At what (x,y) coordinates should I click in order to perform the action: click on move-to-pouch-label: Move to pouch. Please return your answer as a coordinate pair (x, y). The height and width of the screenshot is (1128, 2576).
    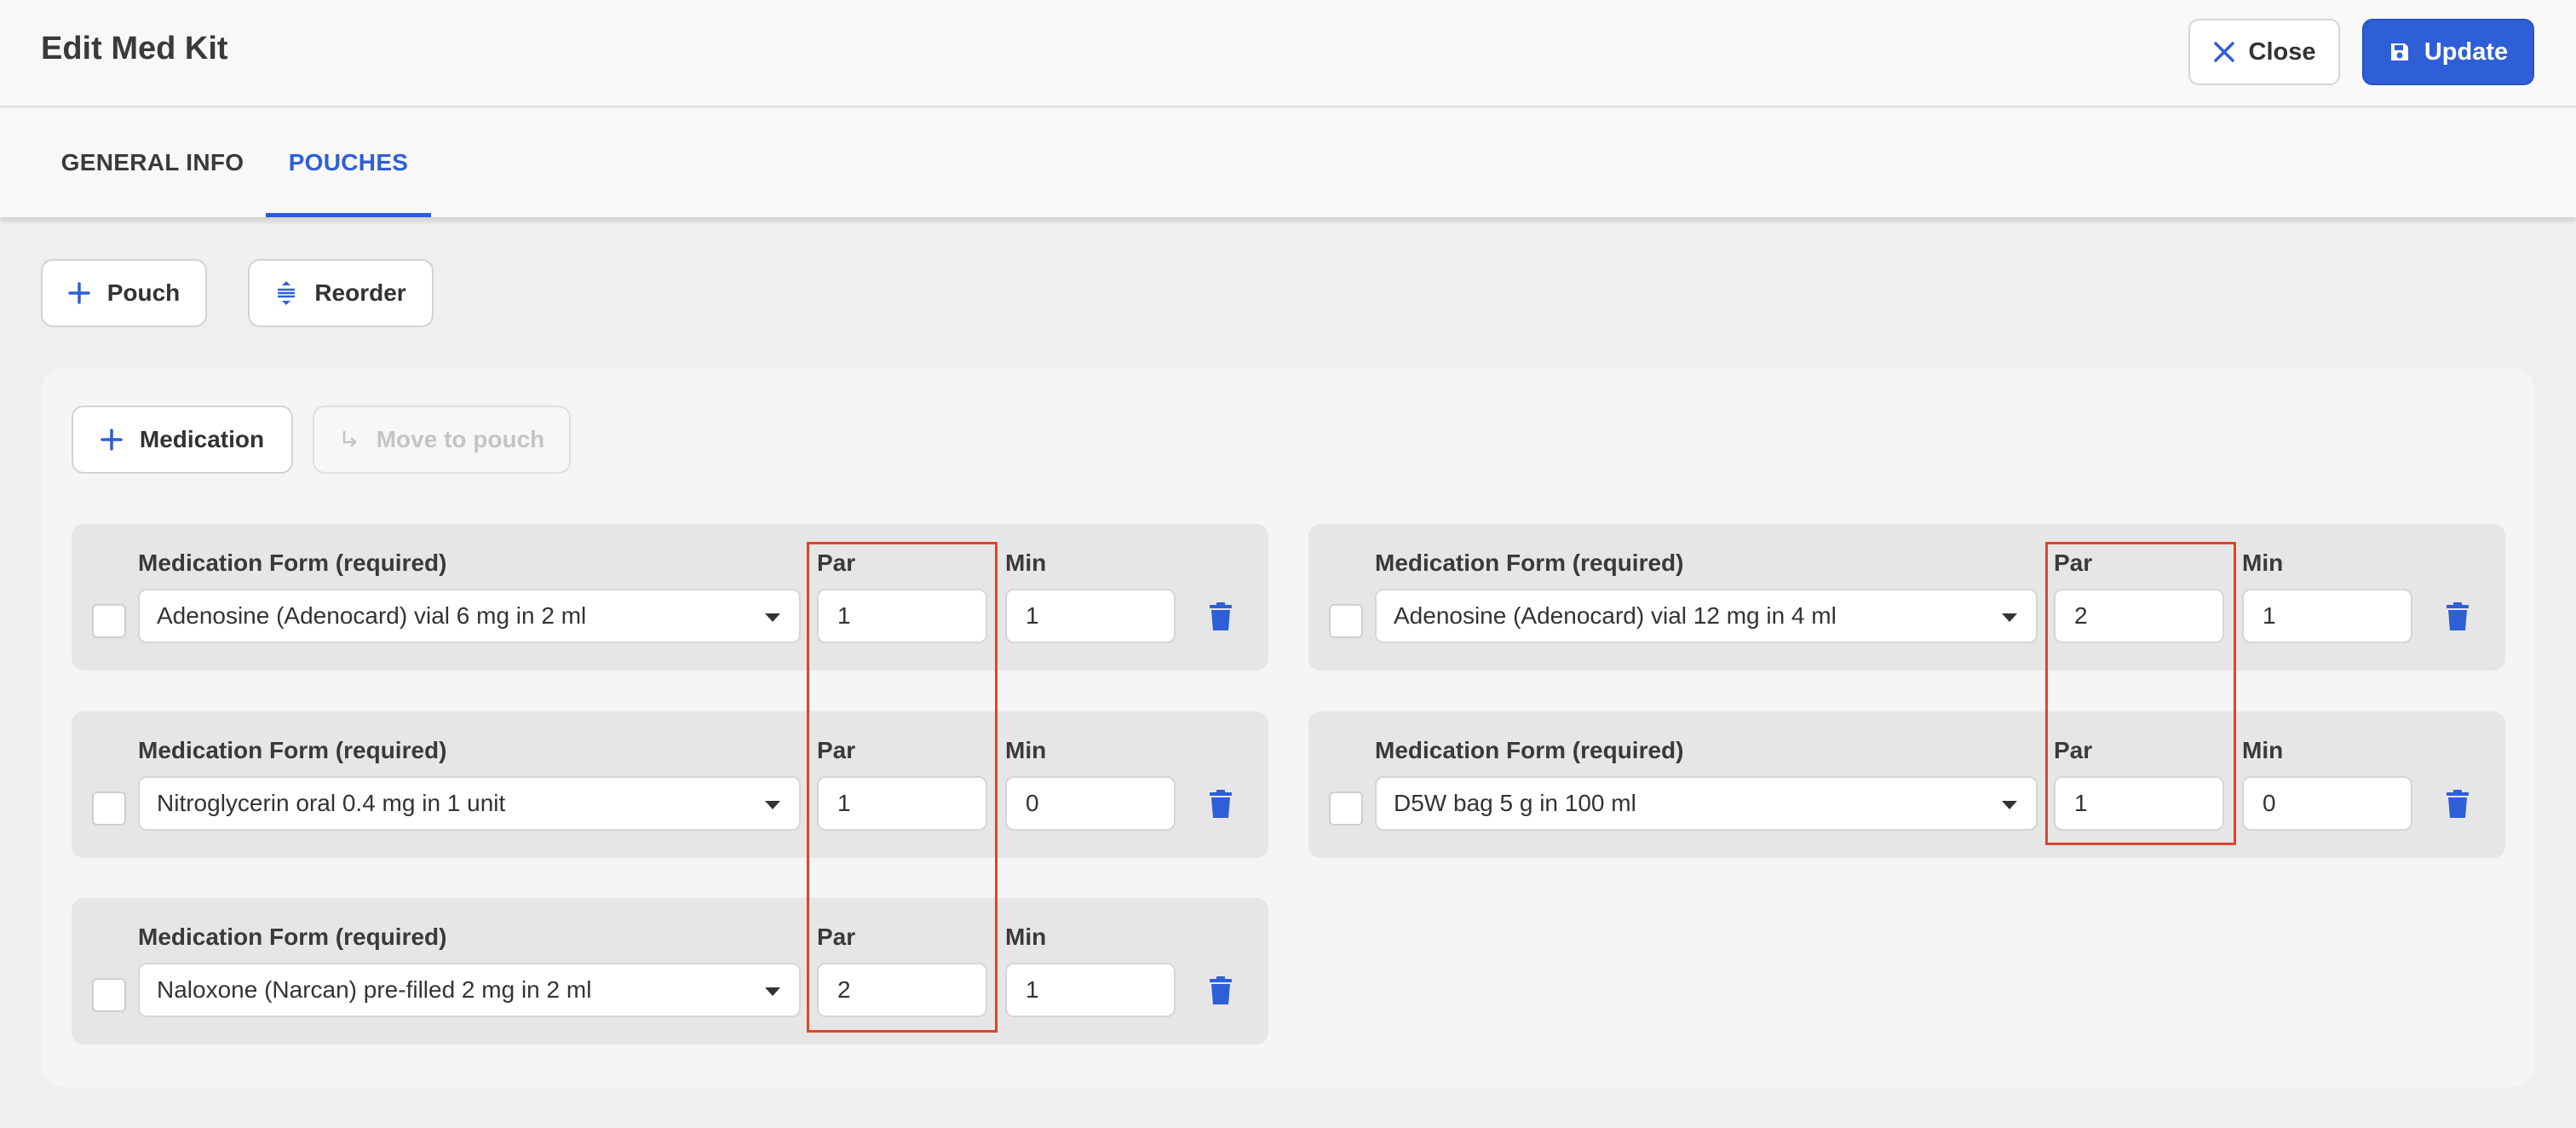
    Looking at the image, I should click on (460, 439).